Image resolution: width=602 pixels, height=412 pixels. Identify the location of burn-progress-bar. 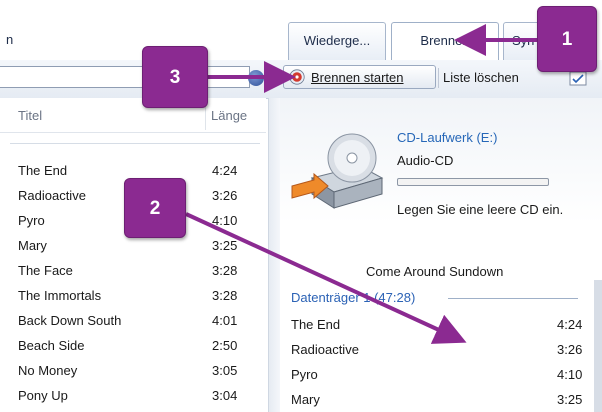
(473, 182).